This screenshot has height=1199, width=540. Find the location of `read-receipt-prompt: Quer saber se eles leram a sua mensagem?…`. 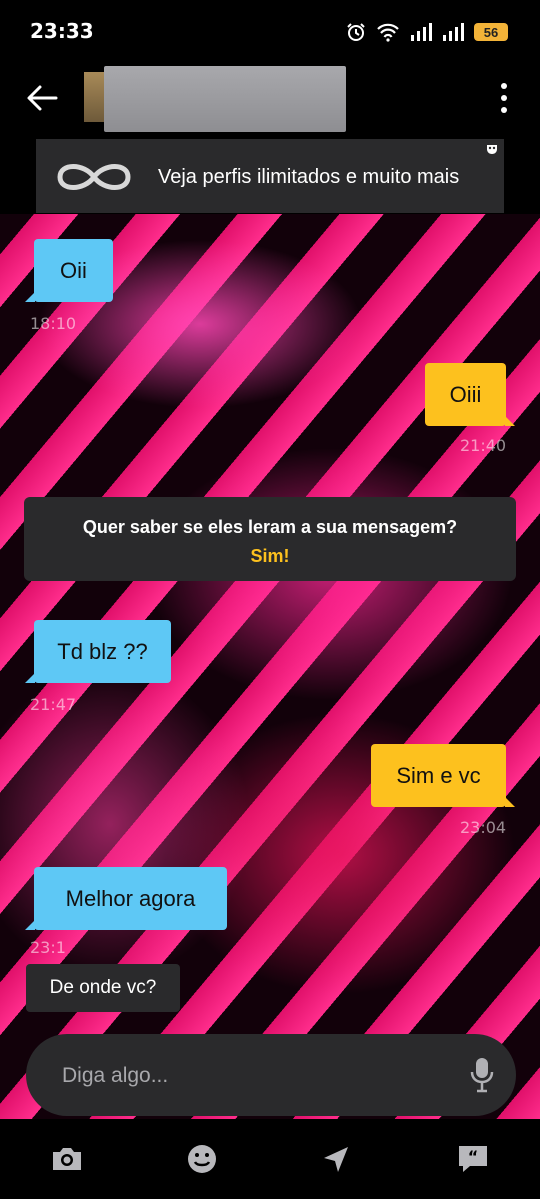

read-receipt-prompt: Quer saber se eles leram a sua mensagem?… is located at coordinates (270, 539).